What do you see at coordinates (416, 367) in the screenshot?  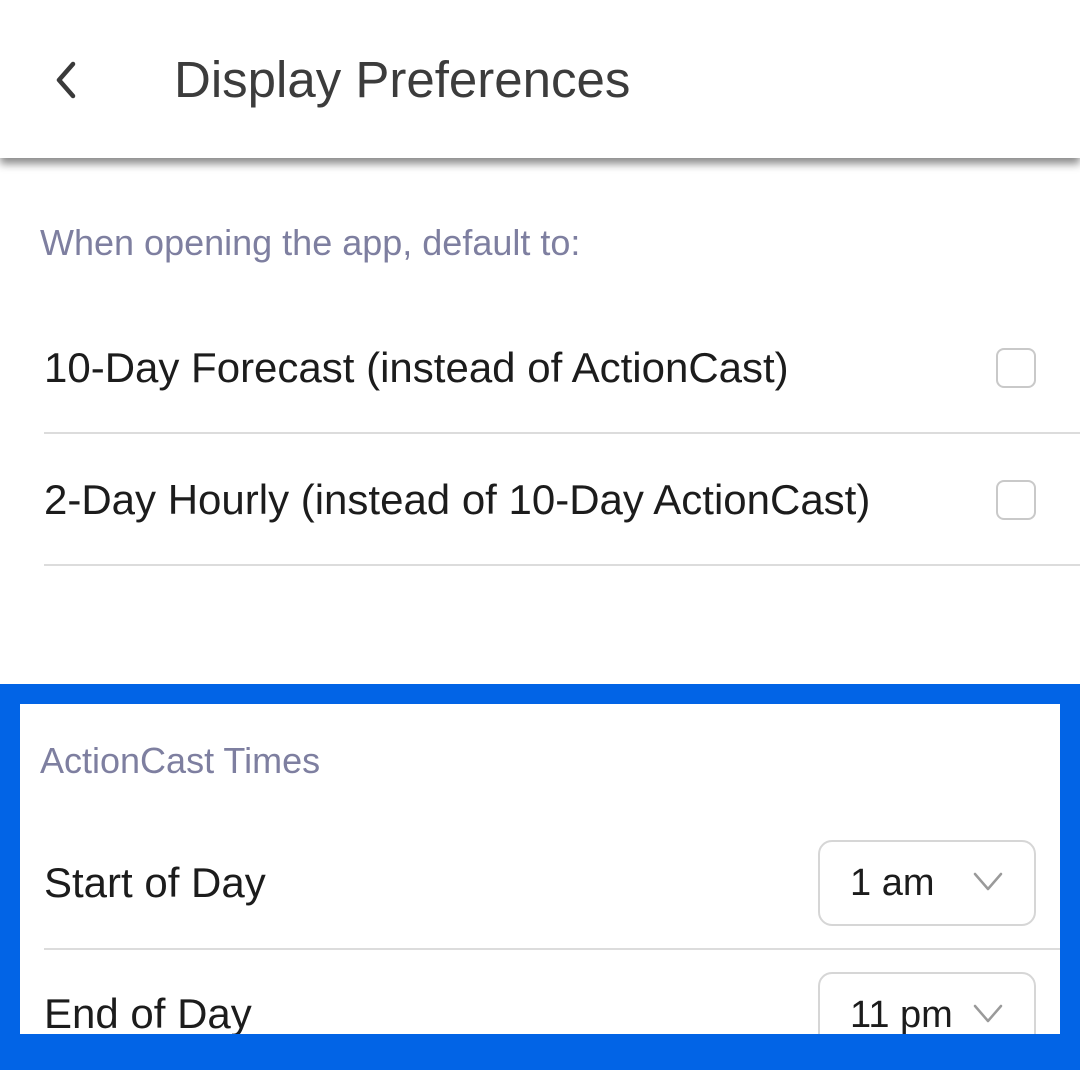 I see `option-label: 10-Day Forecast (instead of ActionCast)` at bounding box center [416, 367].